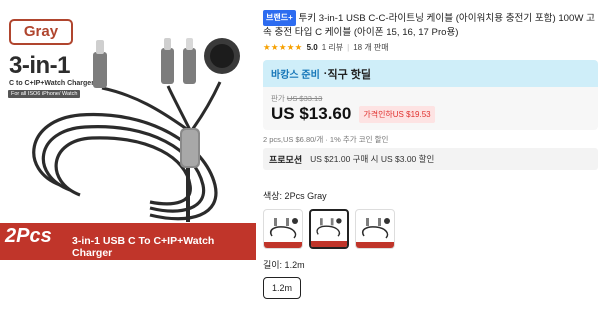 Image resolution: width=600 pixels, height=309 pixels. I want to click on price-row: US $13.60 가격인하US $19.53, so click(353, 114).